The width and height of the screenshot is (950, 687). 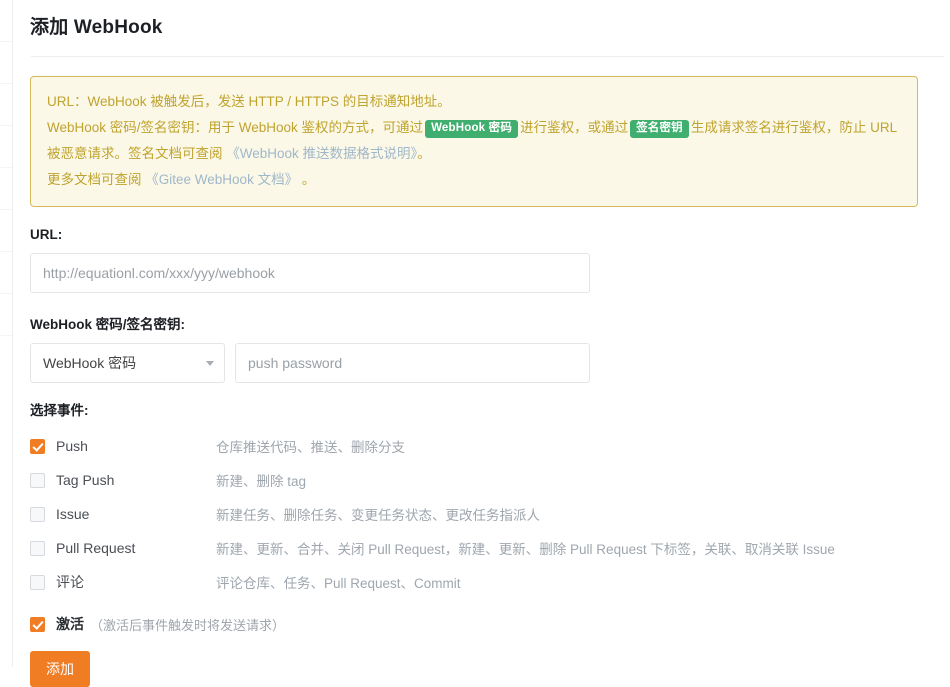 What do you see at coordinates (378, 515) in the screenshot?
I see `event-desc-issue: 新建任务、删除任务、变更任务状态、更改任务指派人` at bounding box center [378, 515].